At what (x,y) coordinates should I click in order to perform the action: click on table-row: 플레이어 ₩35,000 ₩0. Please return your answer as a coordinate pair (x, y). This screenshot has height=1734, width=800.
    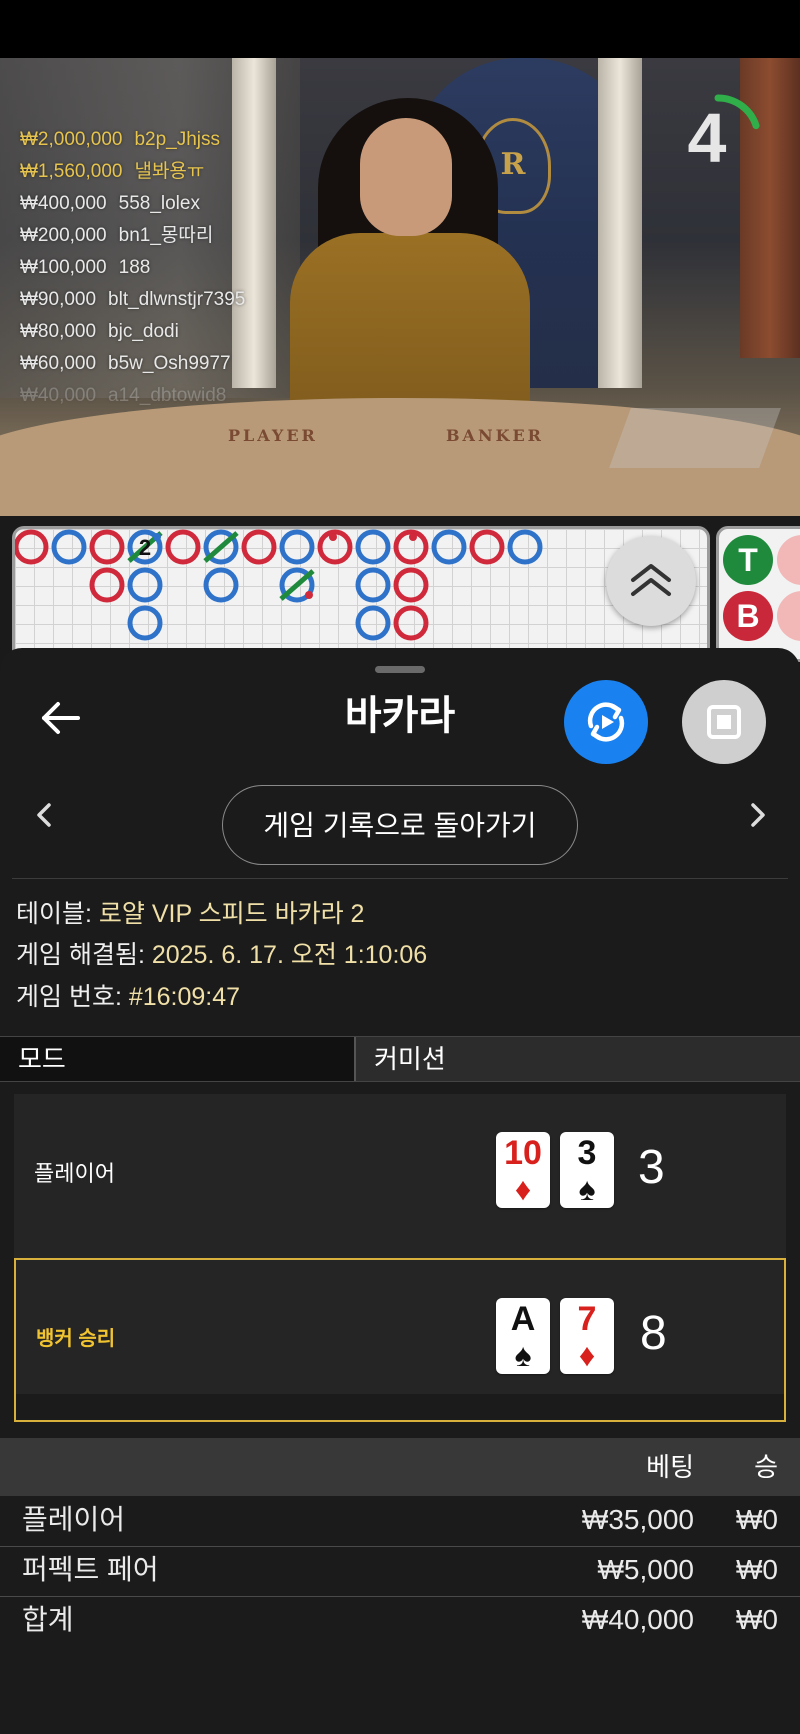
    Looking at the image, I should click on (400, 1521).